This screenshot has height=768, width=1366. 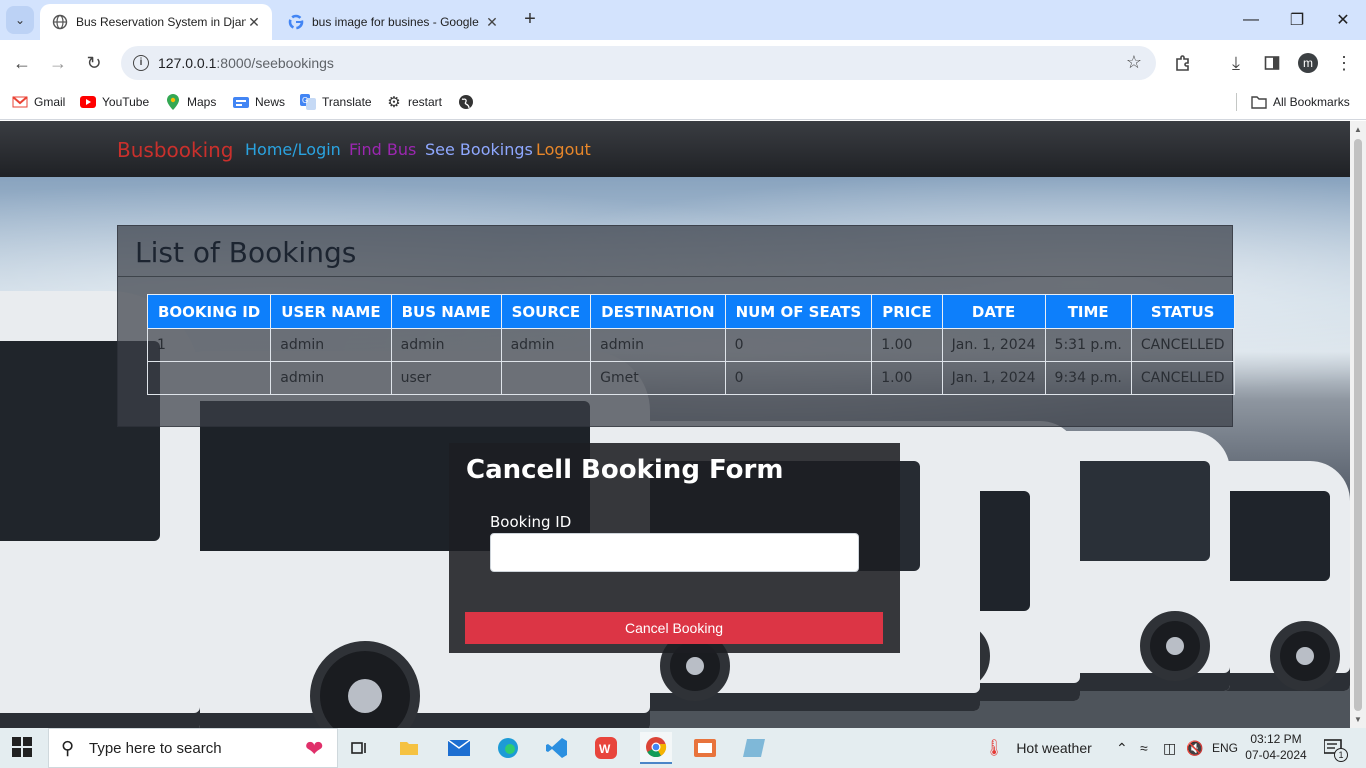 What do you see at coordinates (38, 102) in the screenshot?
I see `bookmark-gmail: Gmail` at bounding box center [38, 102].